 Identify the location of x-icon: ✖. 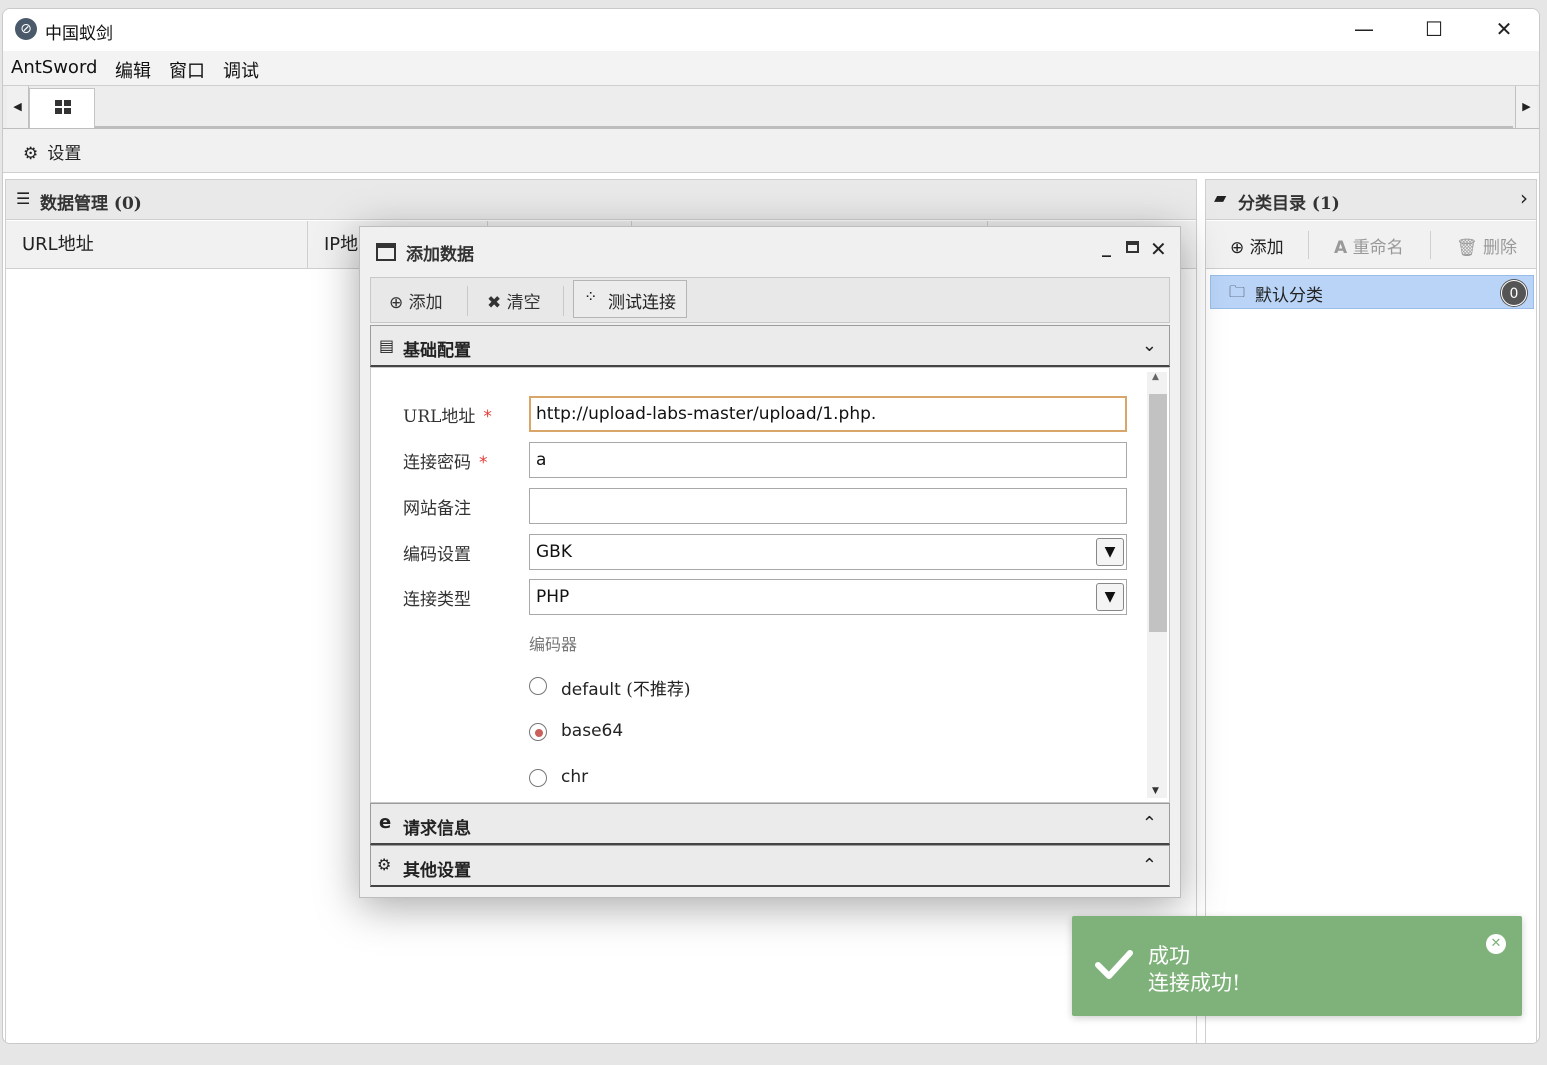
(494, 303).